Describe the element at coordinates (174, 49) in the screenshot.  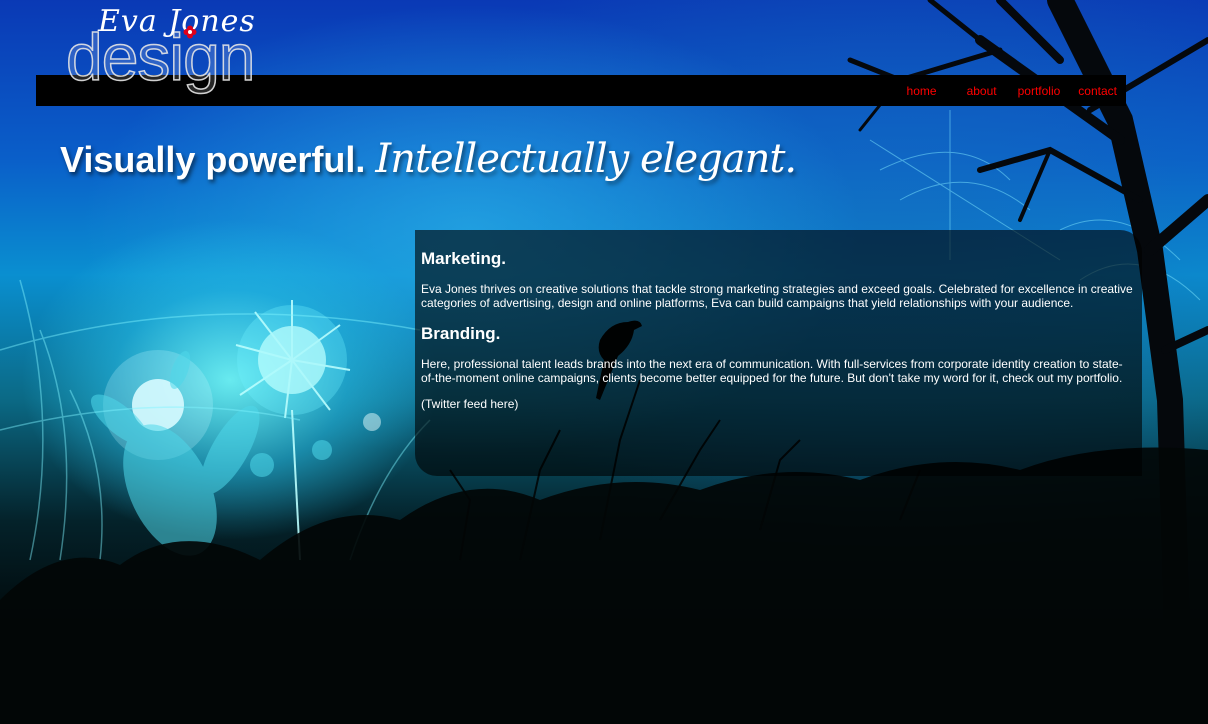
I see `site-logo: design Eva Jones` at that location.